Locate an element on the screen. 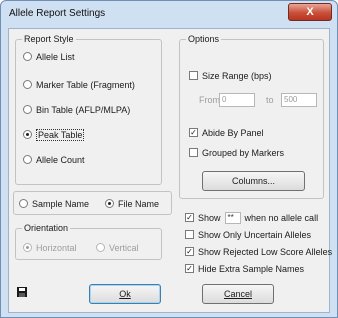 Image resolution: width=338 pixels, height=318 pixels. radio-allele-count-label: Allele Count is located at coordinates (60, 159).